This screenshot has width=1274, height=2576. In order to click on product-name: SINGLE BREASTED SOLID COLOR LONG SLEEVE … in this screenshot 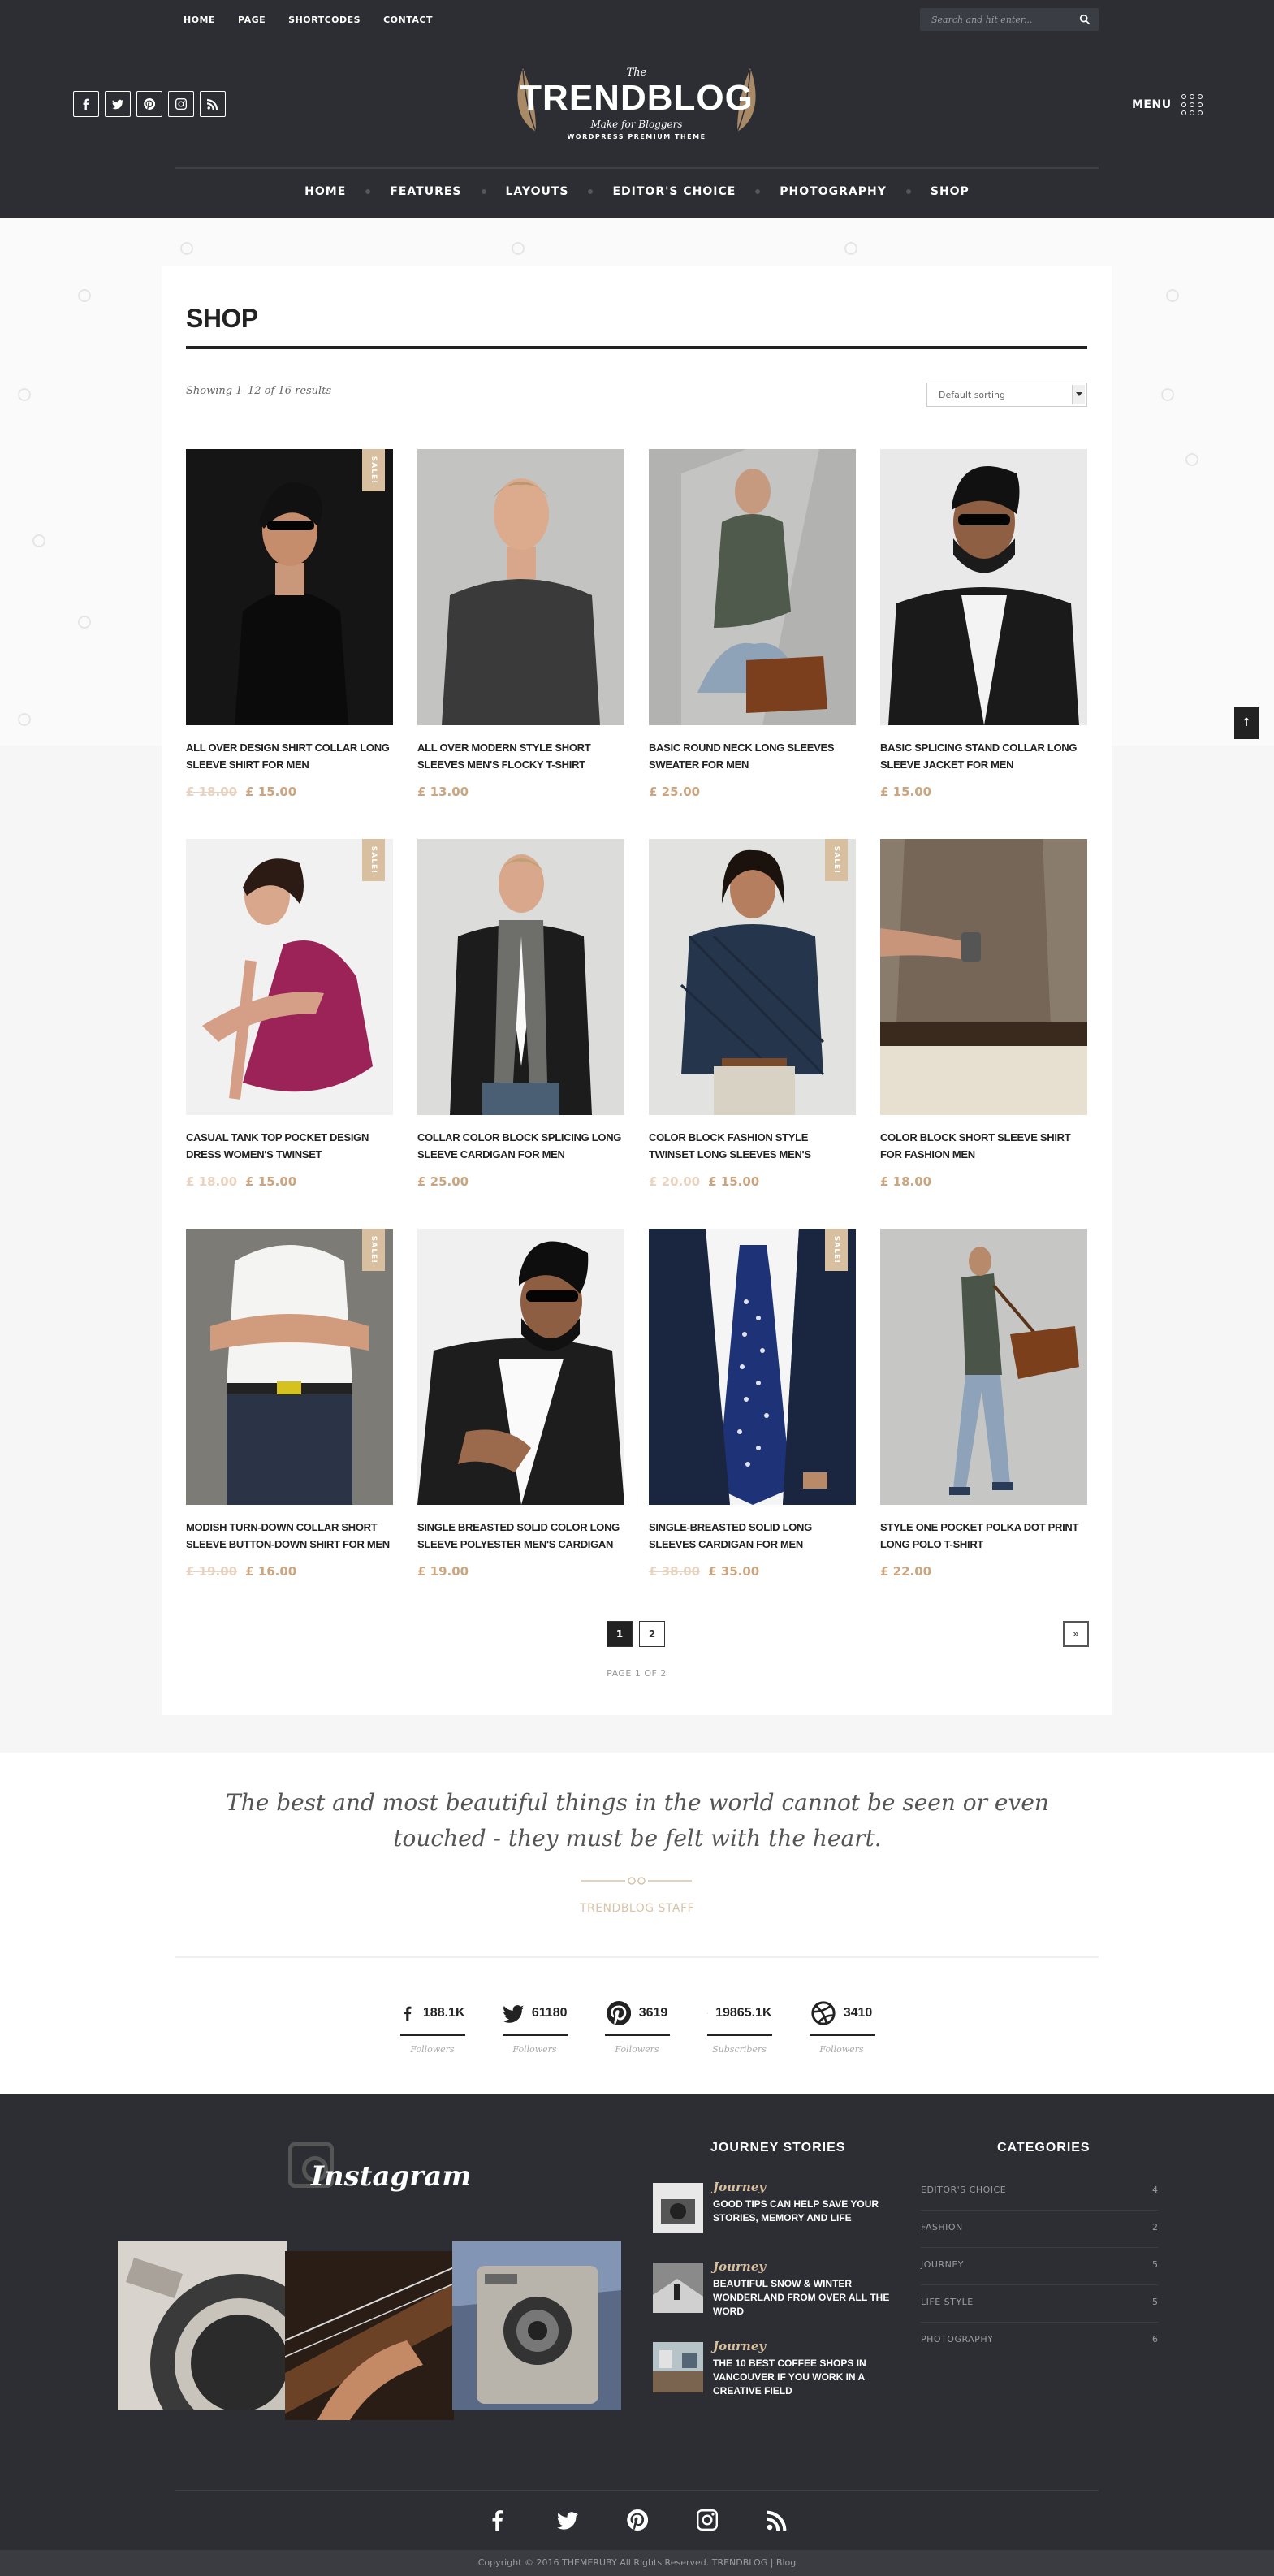, I will do `click(520, 1536)`.